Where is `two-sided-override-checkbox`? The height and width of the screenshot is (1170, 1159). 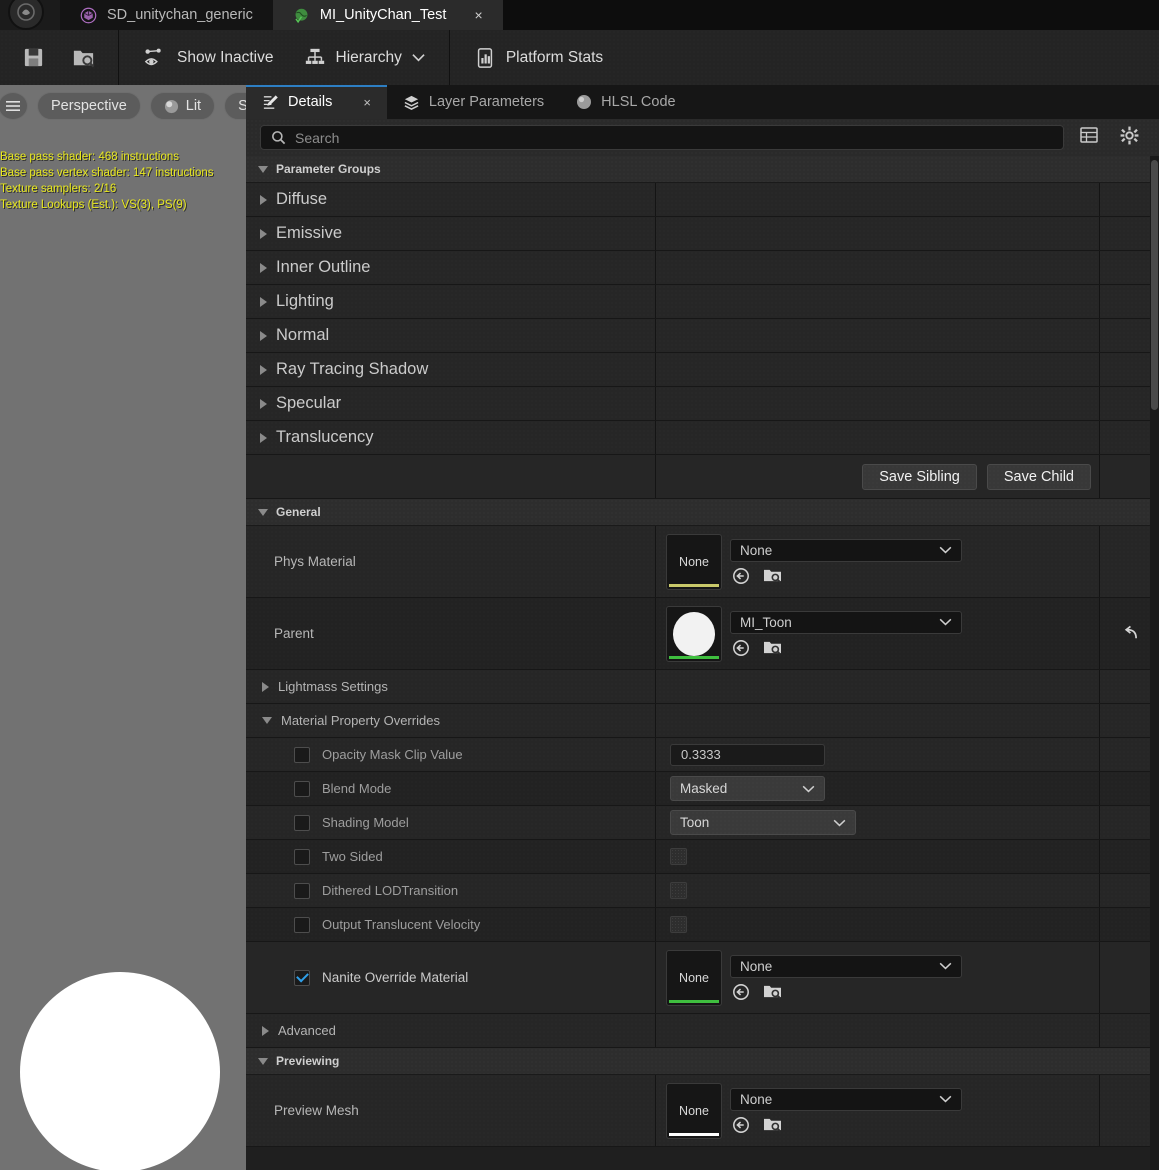 two-sided-override-checkbox is located at coordinates (302, 856).